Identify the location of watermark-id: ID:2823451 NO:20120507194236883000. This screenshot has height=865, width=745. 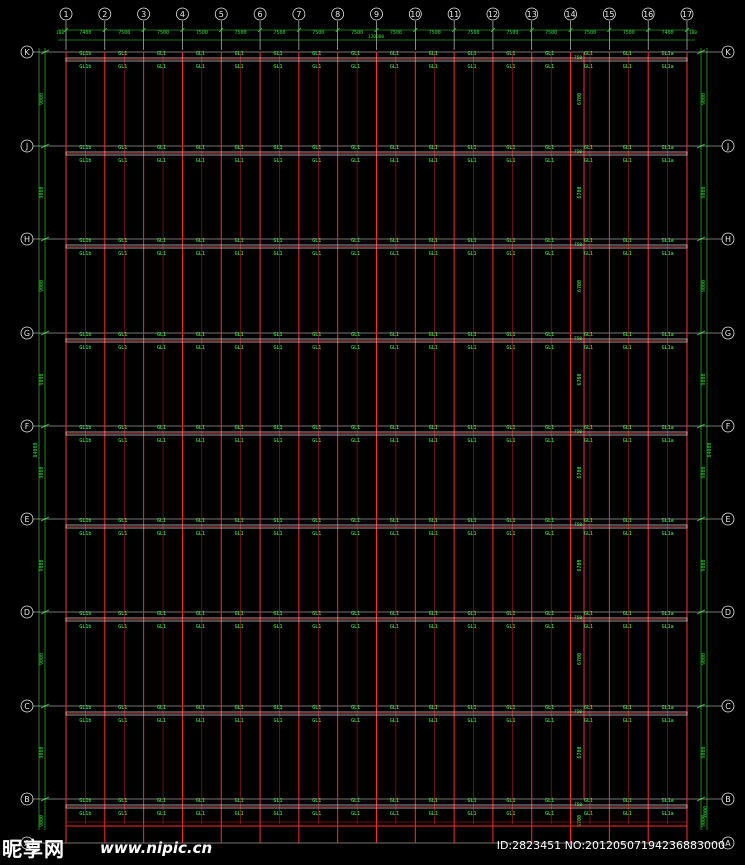
(610, 845).